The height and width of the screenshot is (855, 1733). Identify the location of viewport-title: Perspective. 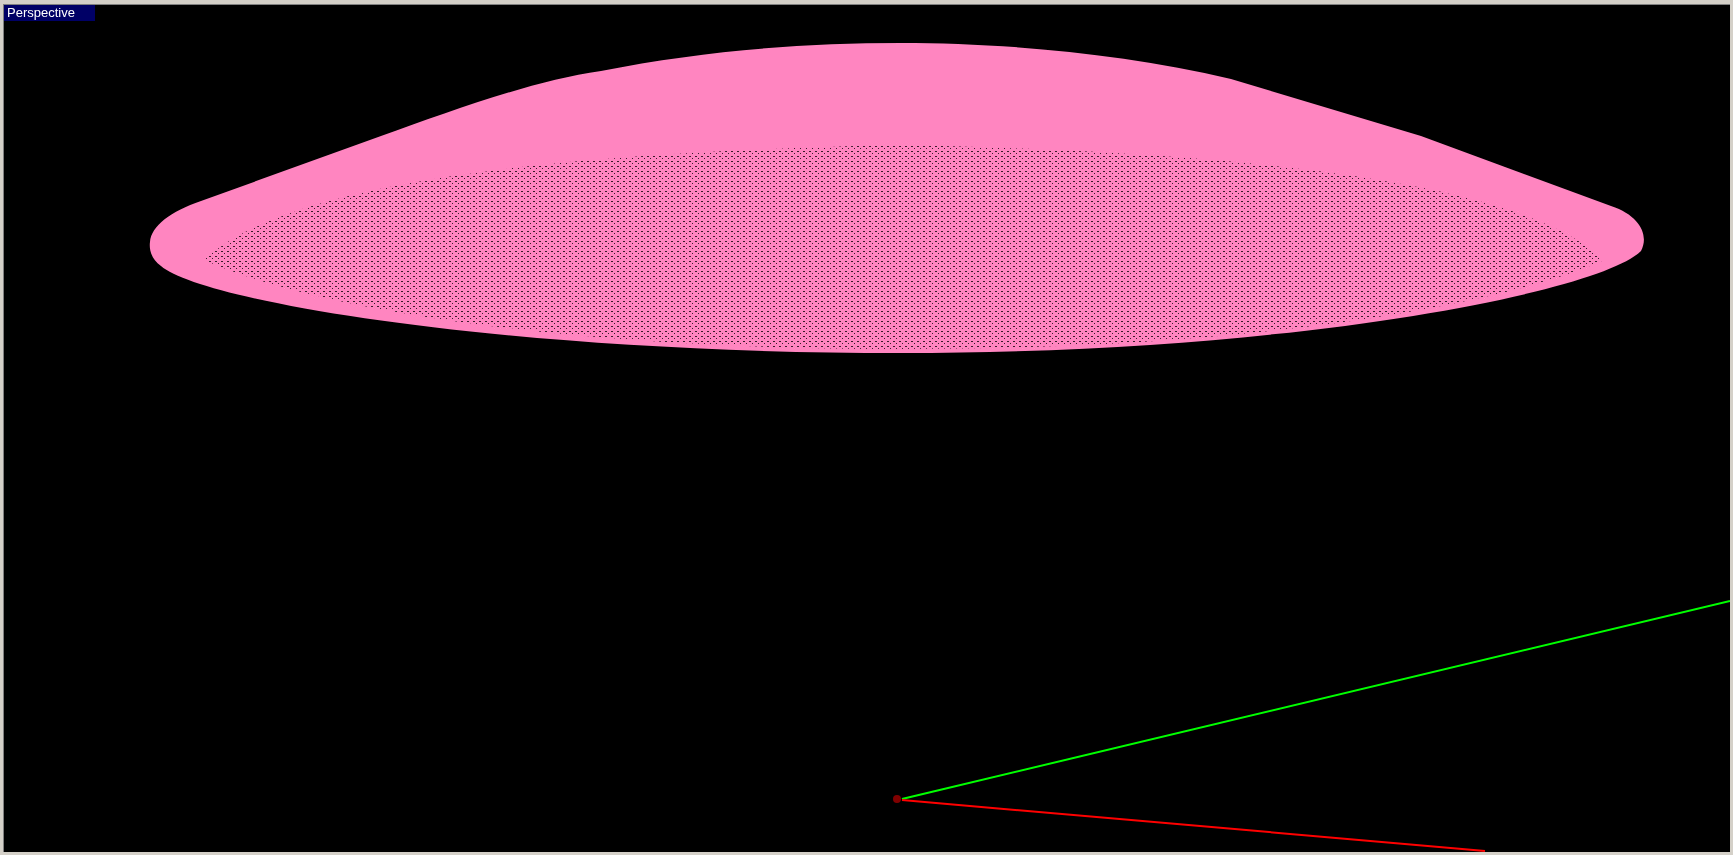
(49, 13).